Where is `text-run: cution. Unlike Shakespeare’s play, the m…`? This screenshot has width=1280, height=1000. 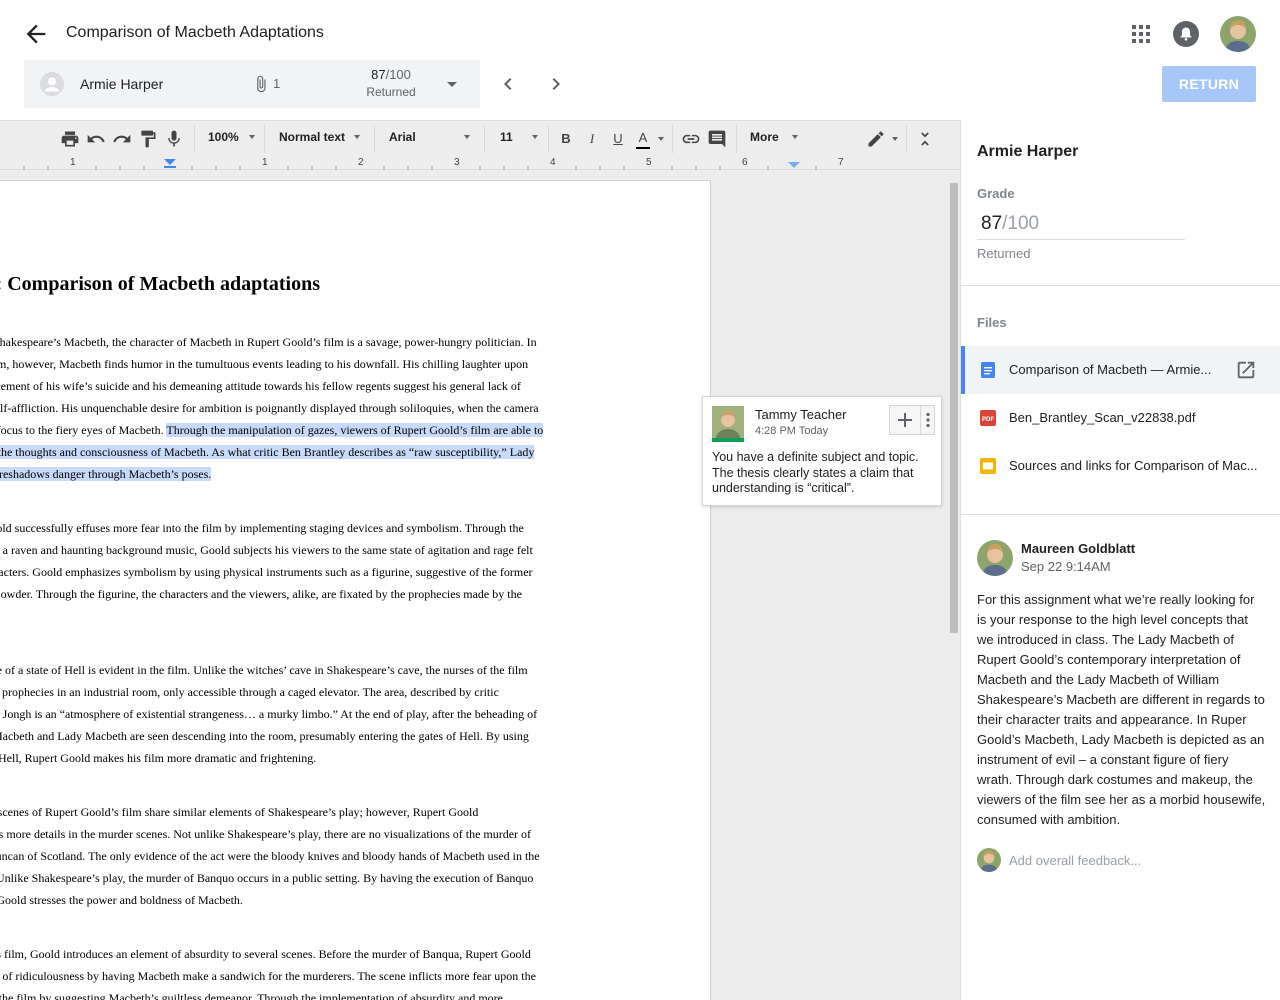 text-run: cution. Unlike Shakespeare’s play, the m… is located at coordinates (267, 878).